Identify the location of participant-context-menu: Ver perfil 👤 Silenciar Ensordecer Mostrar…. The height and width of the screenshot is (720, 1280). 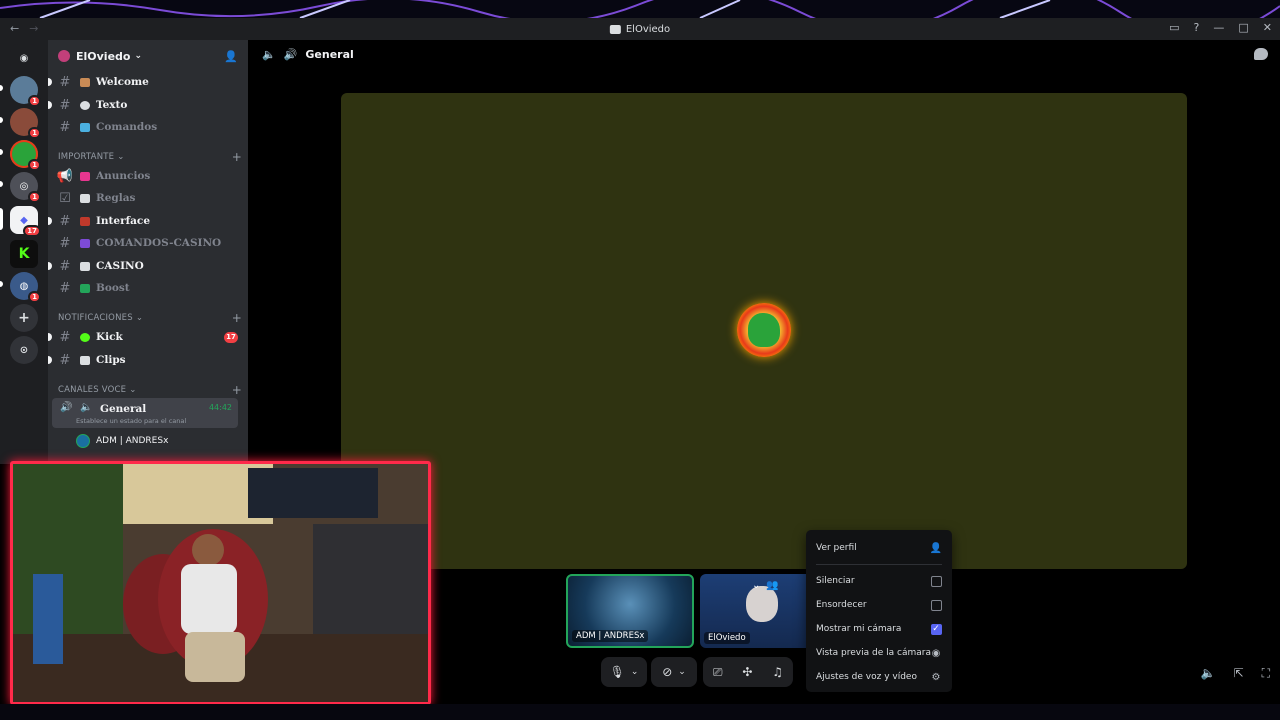
(879, 611).